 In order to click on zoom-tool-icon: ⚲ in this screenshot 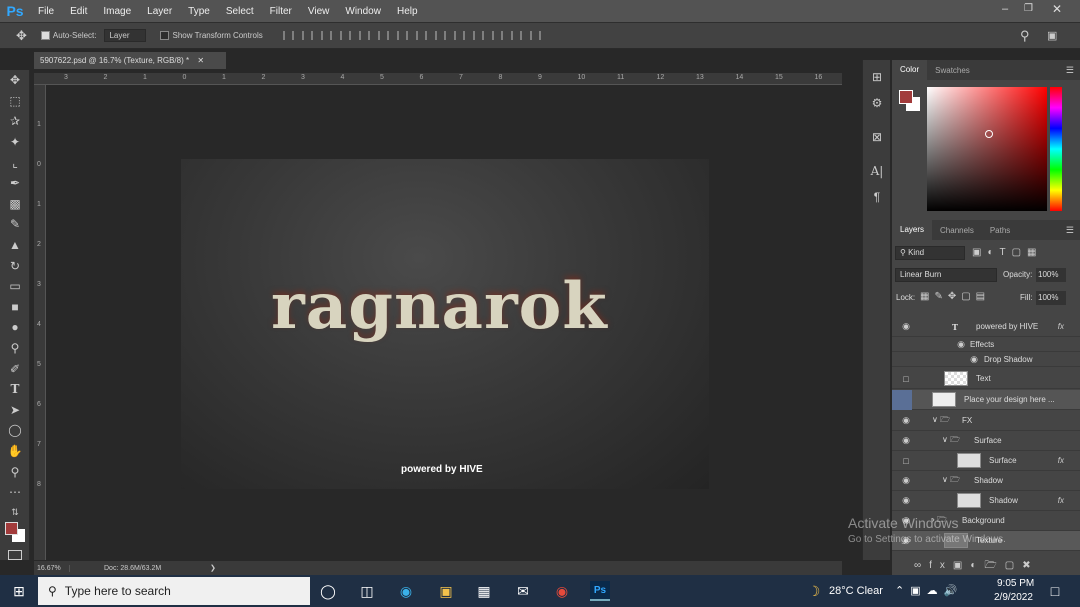, I will do `click(15, 471)`.